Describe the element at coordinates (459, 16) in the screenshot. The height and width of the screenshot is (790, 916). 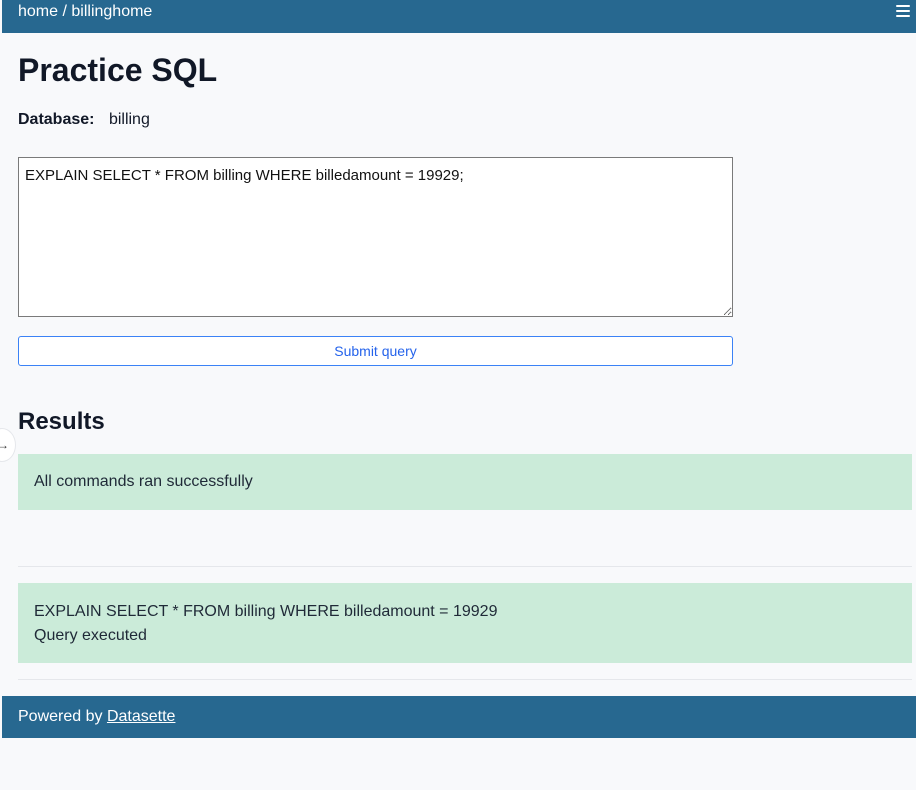
I see `top-navbar: home / billinghome` at that location.